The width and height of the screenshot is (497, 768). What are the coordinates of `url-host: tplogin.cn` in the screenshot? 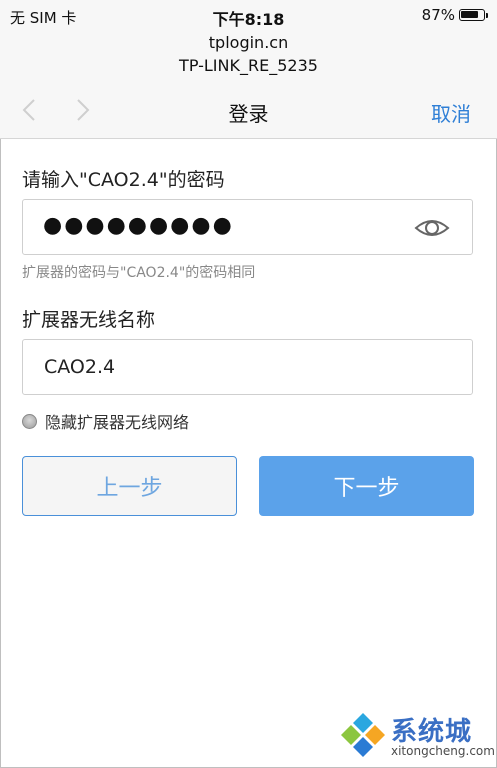 It's located at (248, 42).